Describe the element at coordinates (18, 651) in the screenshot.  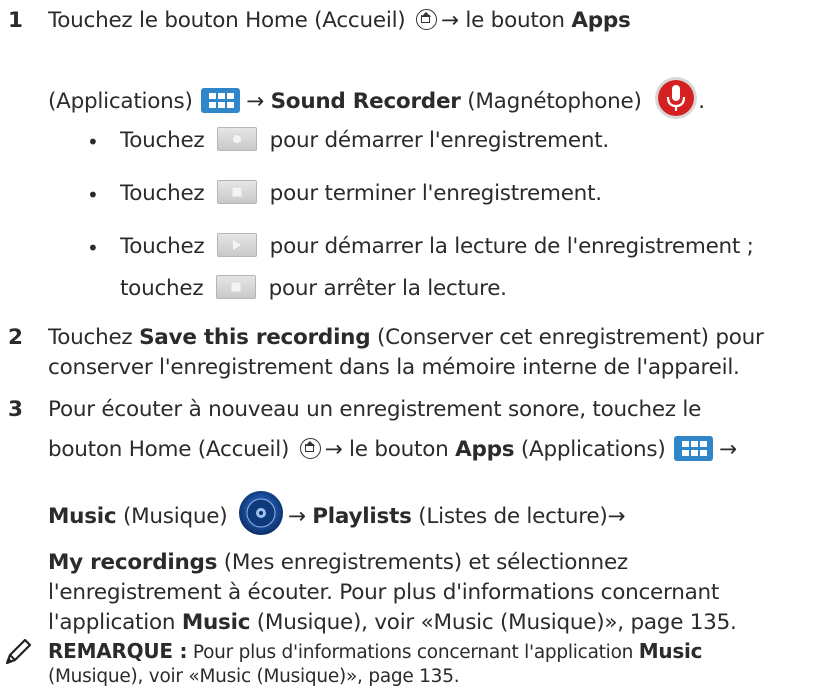
I see `note-pencil-icon` at that location.